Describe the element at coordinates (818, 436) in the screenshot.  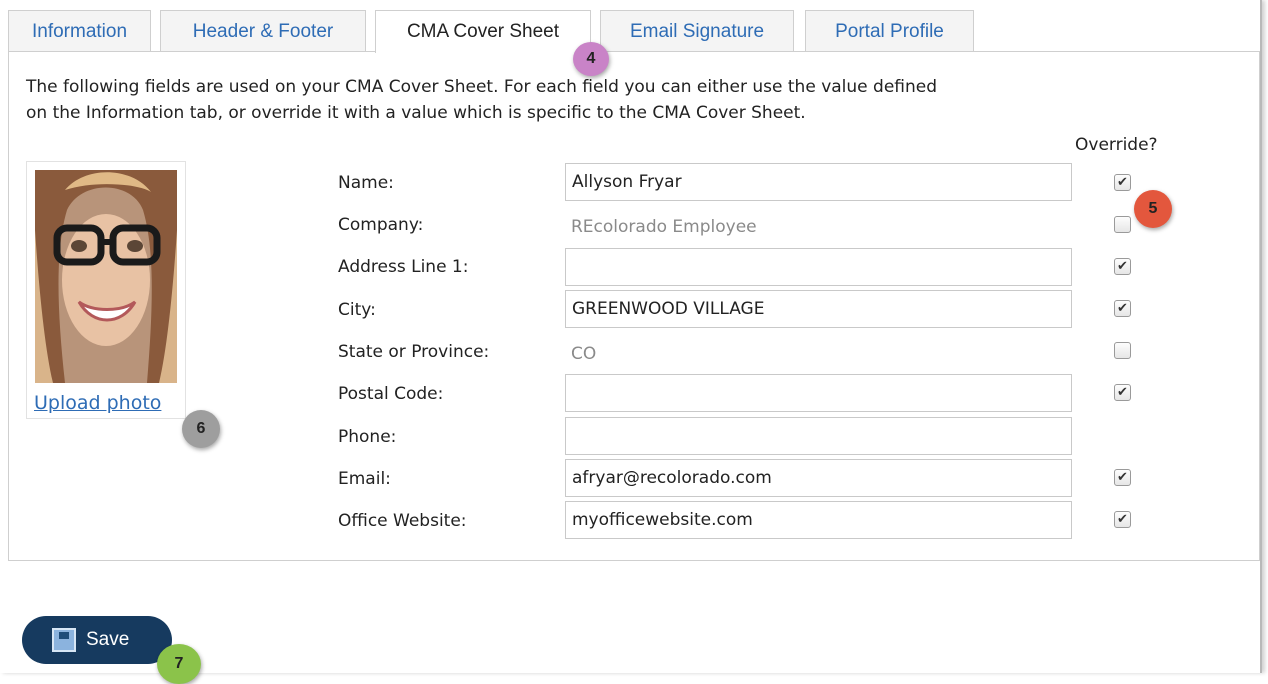
I see `phone-field` at that location.